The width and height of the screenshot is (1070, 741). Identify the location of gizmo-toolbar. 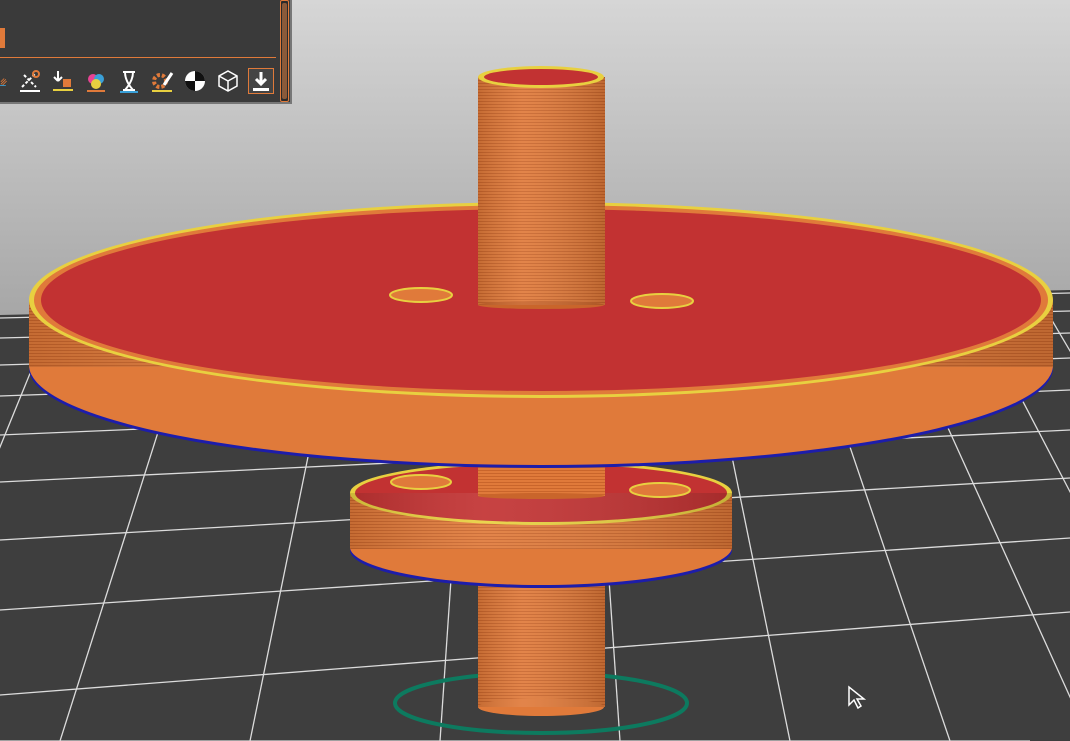
(146, 52).